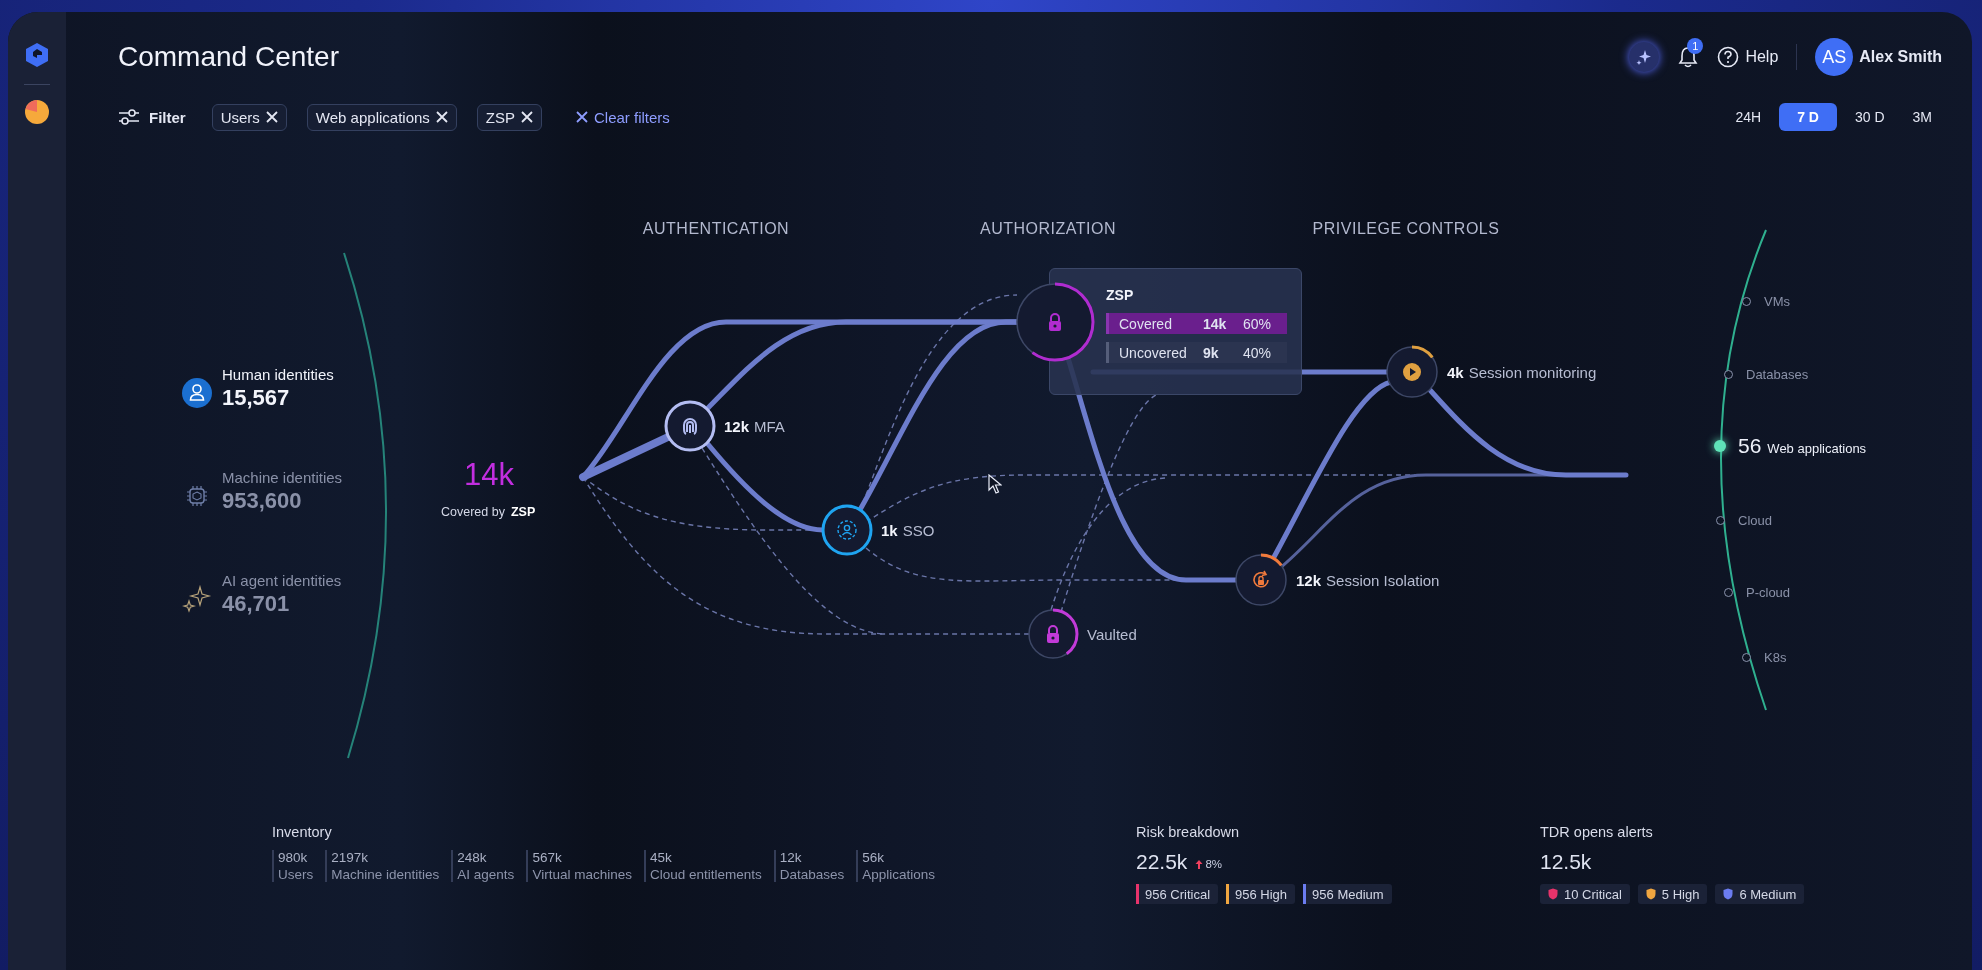 This screenshot has height=970, width=1982. Describe the element at coordinates (1213, 864) in the screenshot. I see `trend-percent: 8%` at that location.